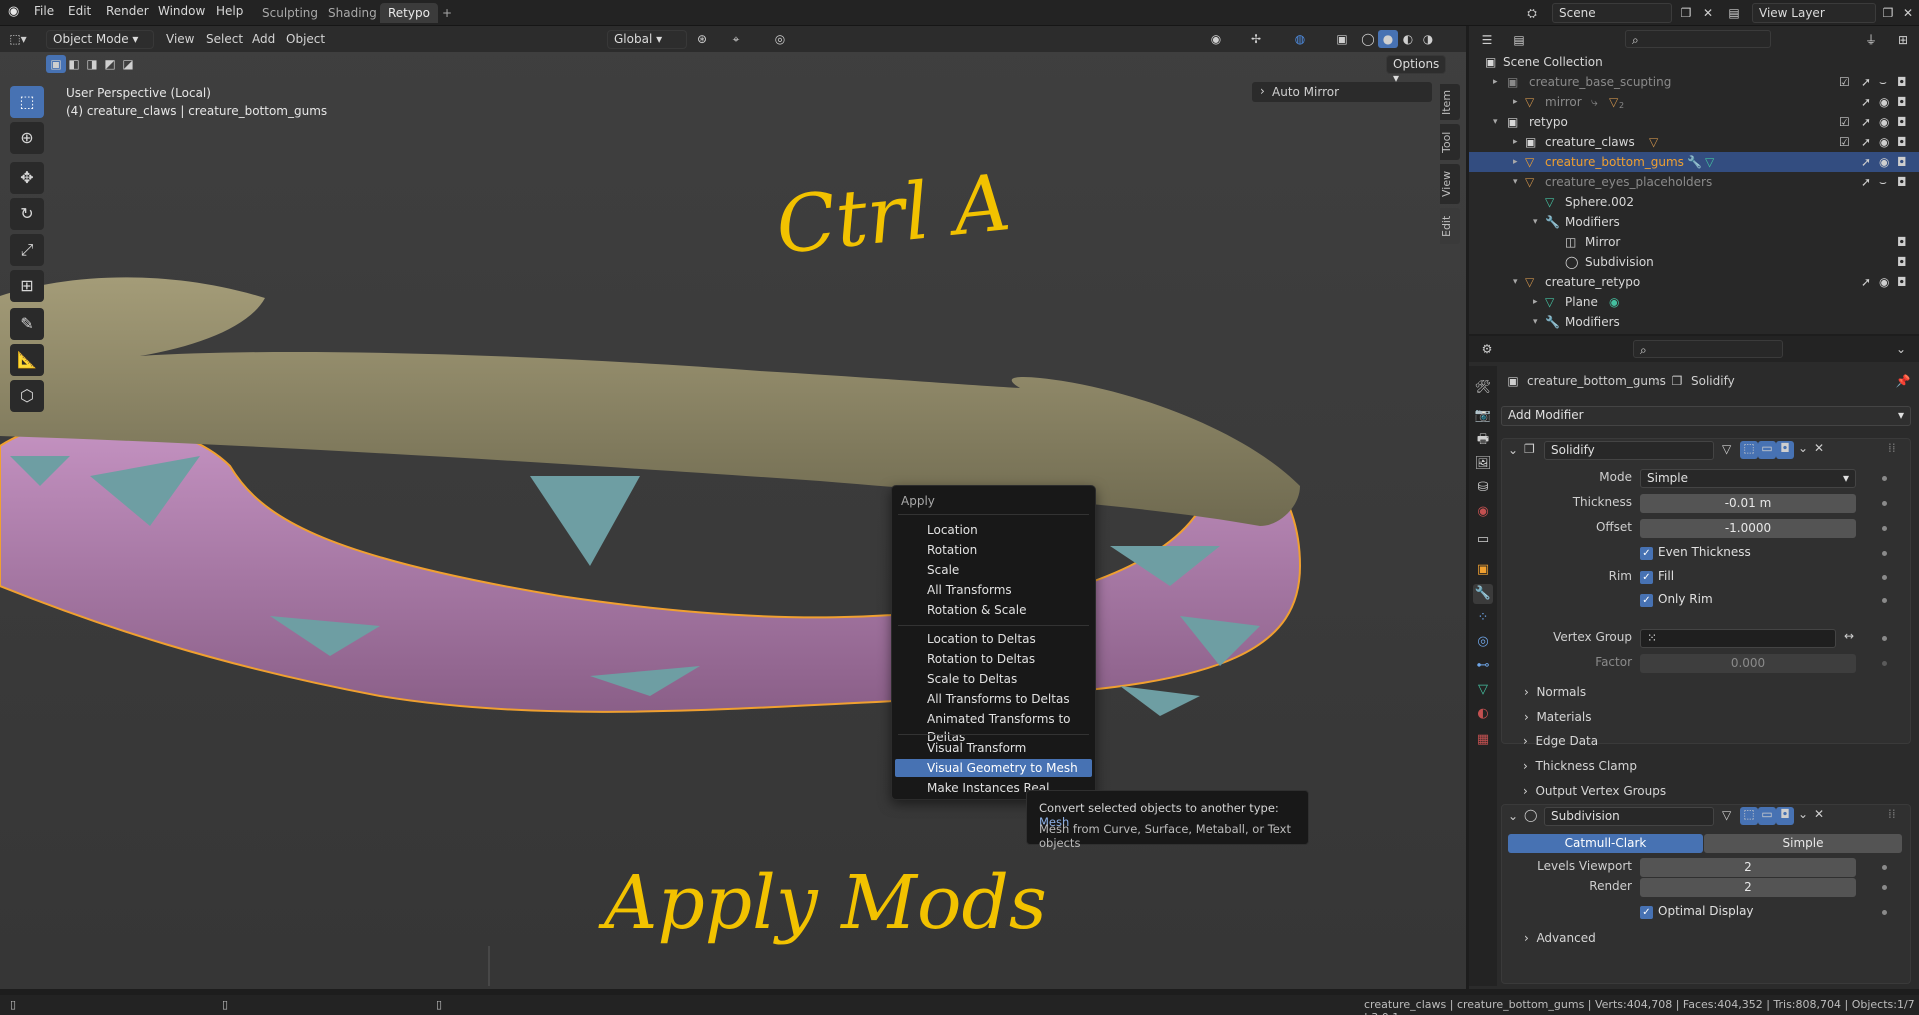 Image resolution: width=1919 pixels, height=1015 pixels. I want to click on menu-item-location: Location, so click(993, 530).